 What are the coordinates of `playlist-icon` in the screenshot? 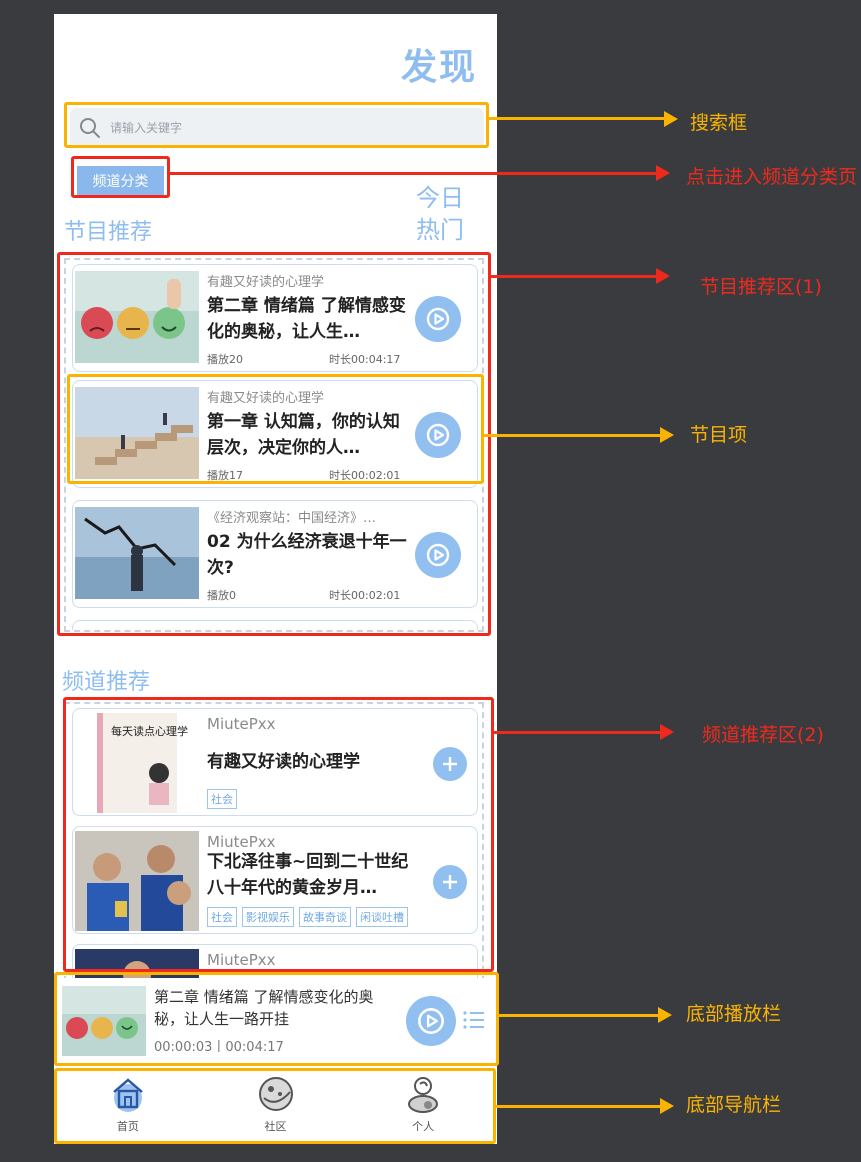 It's located at (474, 1020).